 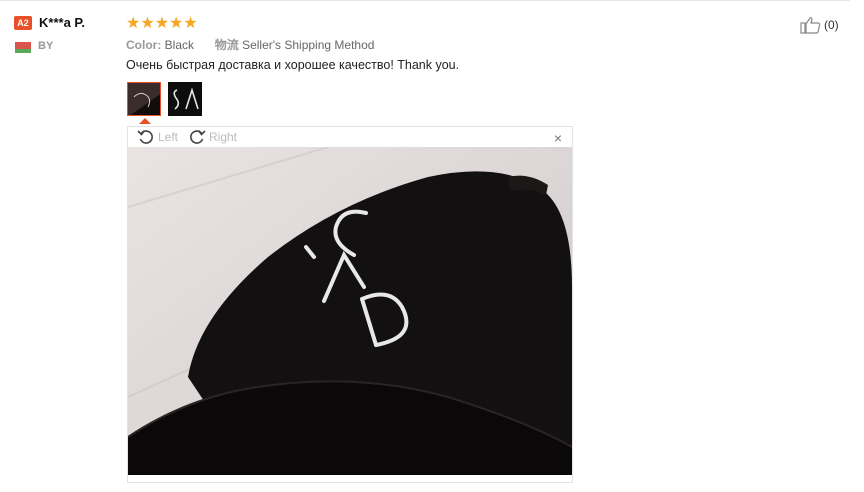 What do you see at coordinates (425, 0) in the screenshot?
I see `top-divider` at bounding box center [425, 0].